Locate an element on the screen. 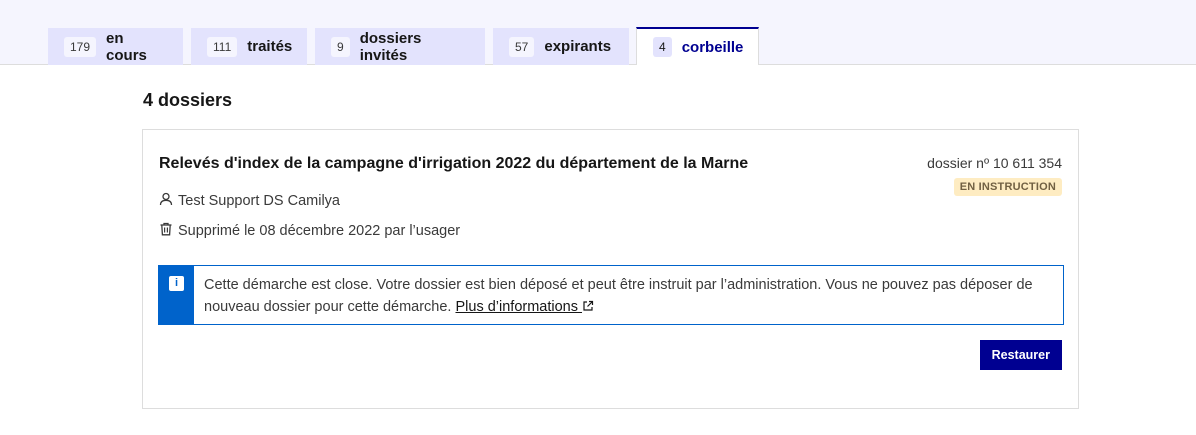 This screenshot has height=435, width=1196. status-badge: EN INSTRUCTION is located at coordinates (1007, 187).